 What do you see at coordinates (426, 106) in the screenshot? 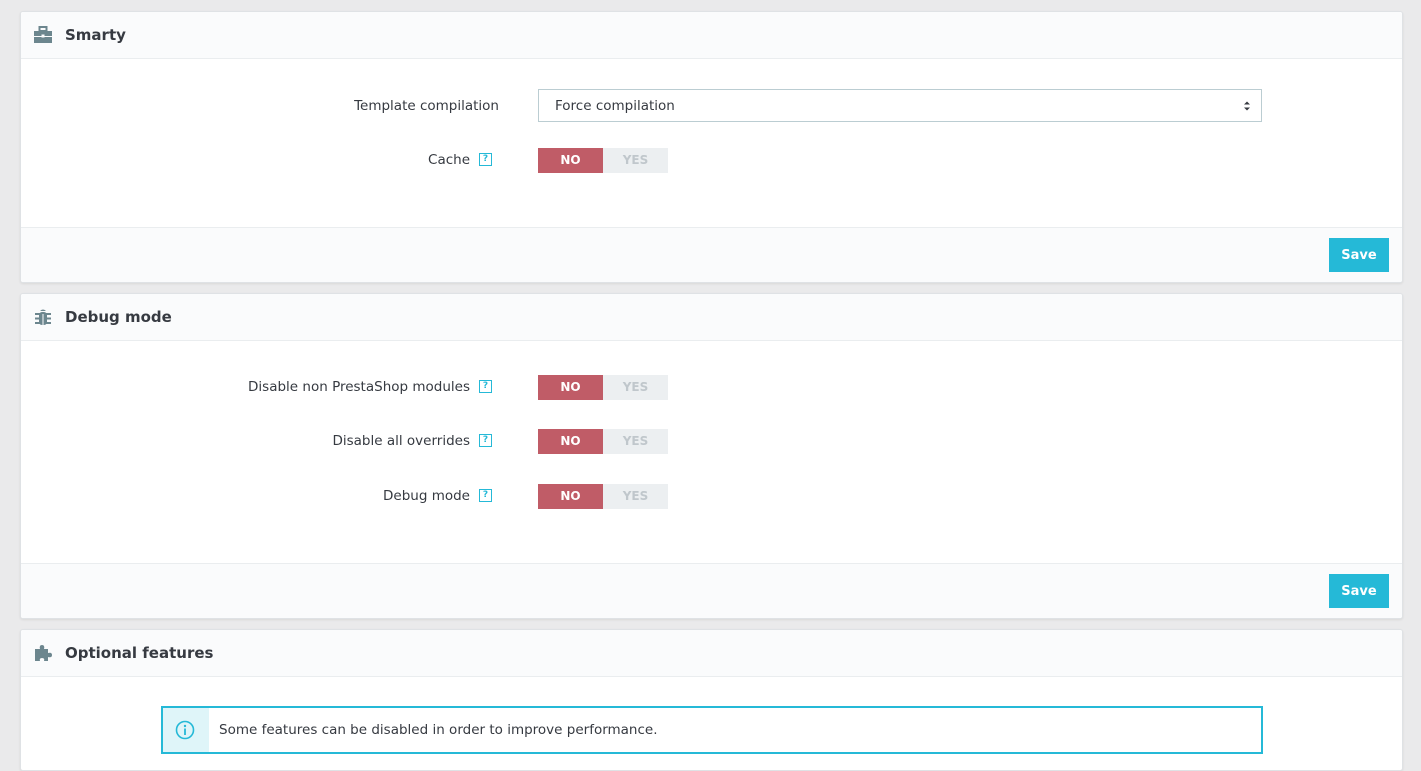
I see `template-compilation-label: Template compilation` at bounding box center [426, 106].